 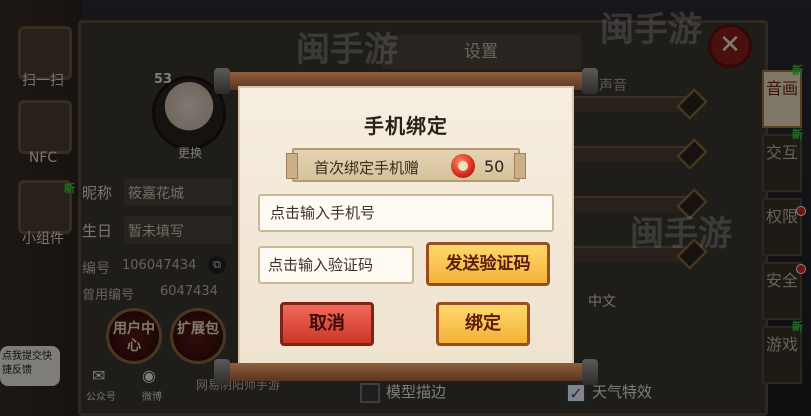 What do you see at coordinates (327, 324) in the screenshot?
I see `cancel-button: 取消` at bounding box center [327, 324].